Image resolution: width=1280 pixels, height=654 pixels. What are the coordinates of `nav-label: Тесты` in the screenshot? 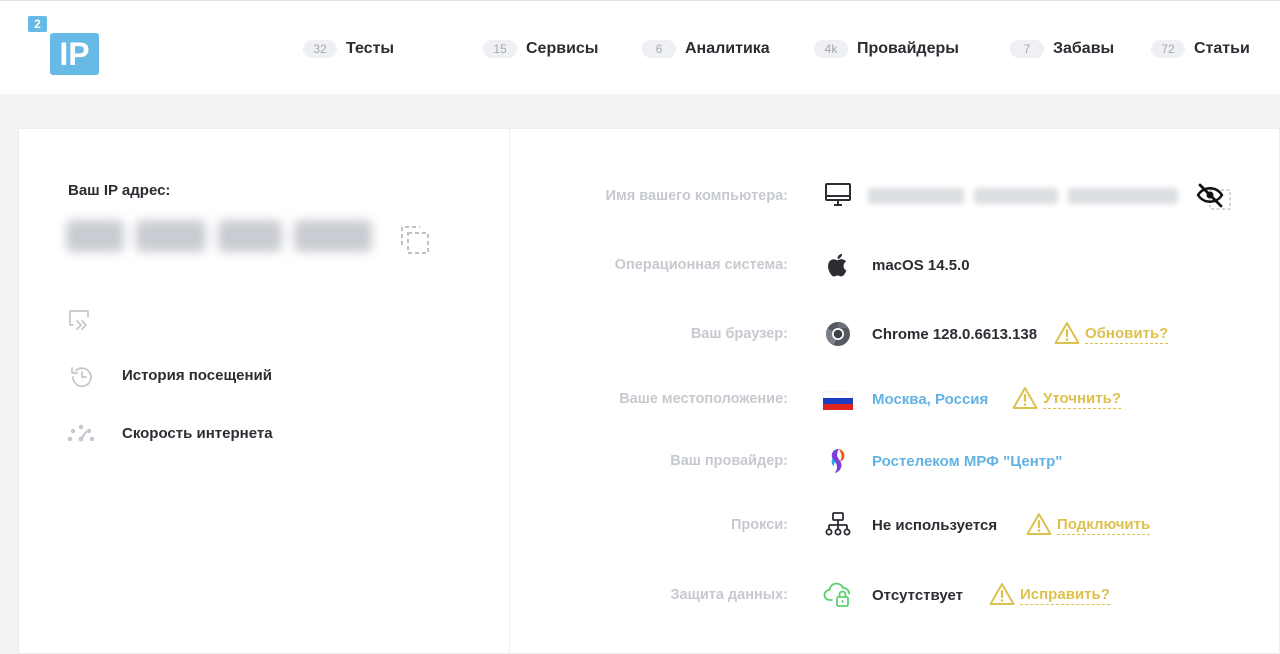 It's located at (370, 48).